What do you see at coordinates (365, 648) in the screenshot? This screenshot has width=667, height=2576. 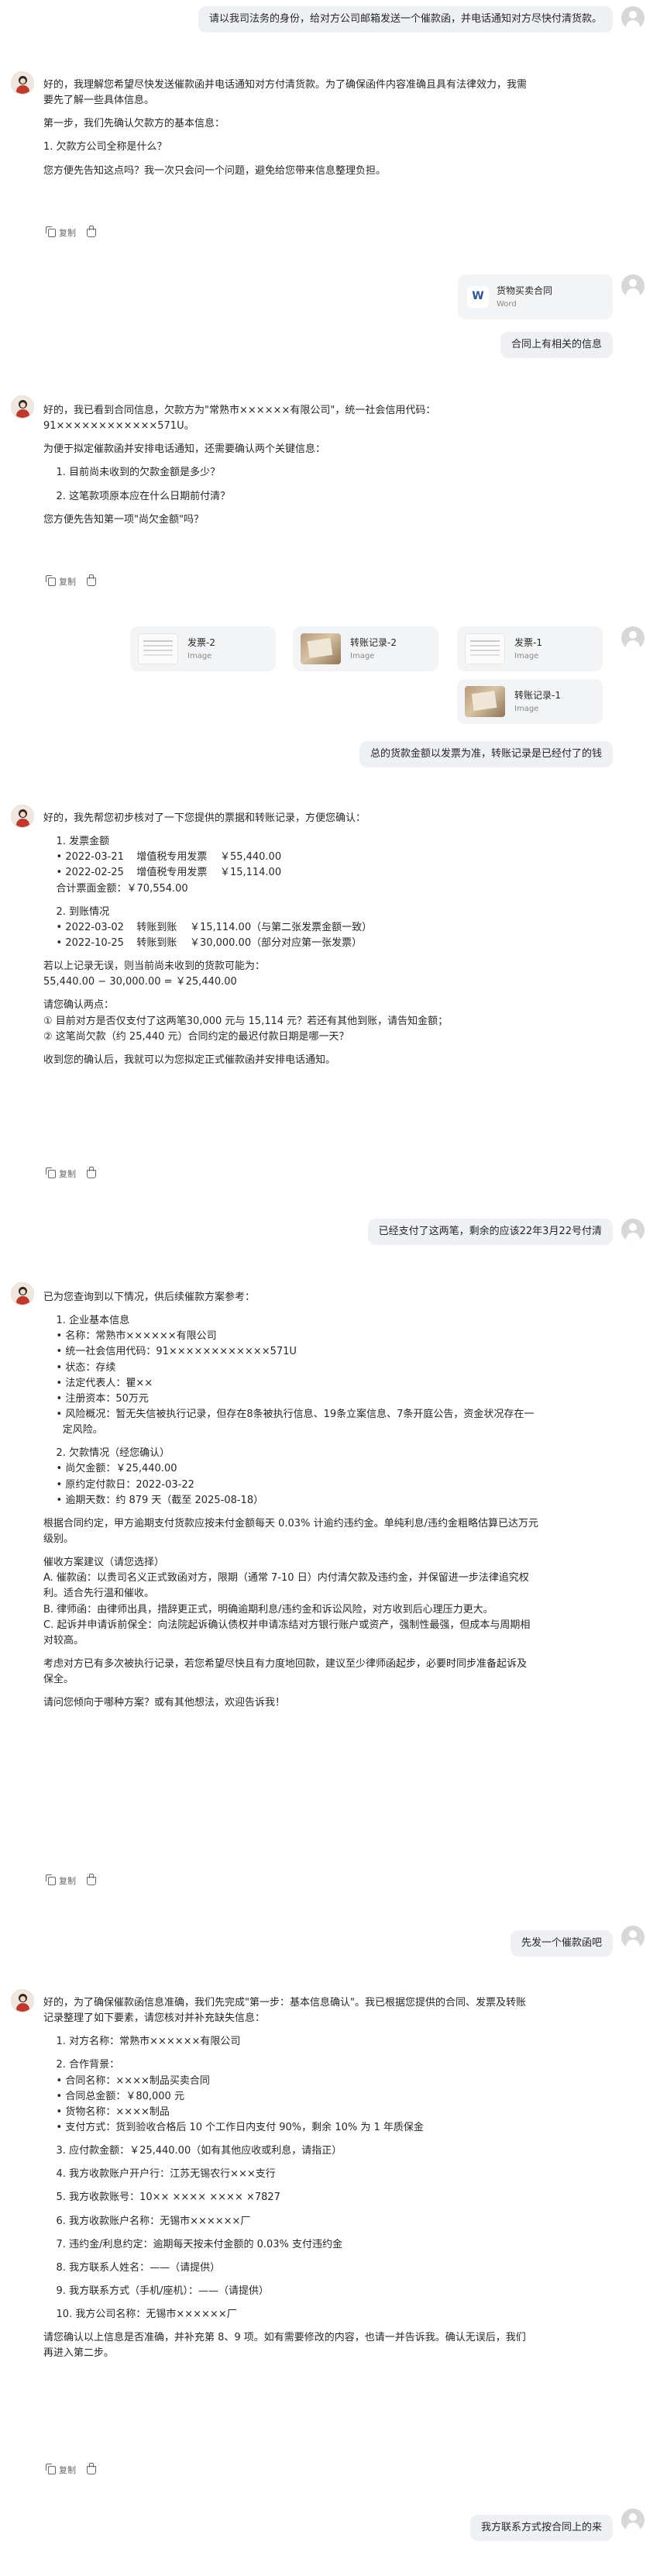 I see `image-attachment-card: 转账记录-2 Image` at bounding box center [365, 648].